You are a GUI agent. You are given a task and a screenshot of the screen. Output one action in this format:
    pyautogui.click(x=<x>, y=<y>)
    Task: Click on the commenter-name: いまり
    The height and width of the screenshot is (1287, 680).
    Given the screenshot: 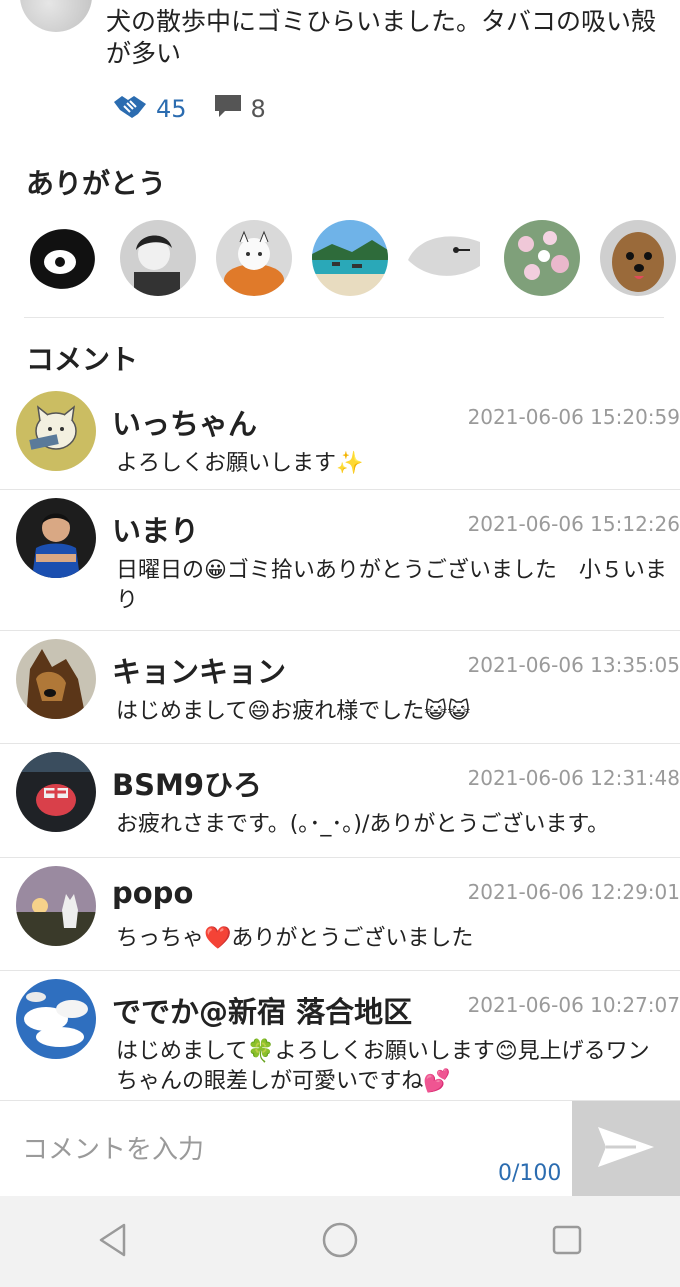 What is the action you would take?
    pyautogui.click(x=155, y=529)
    